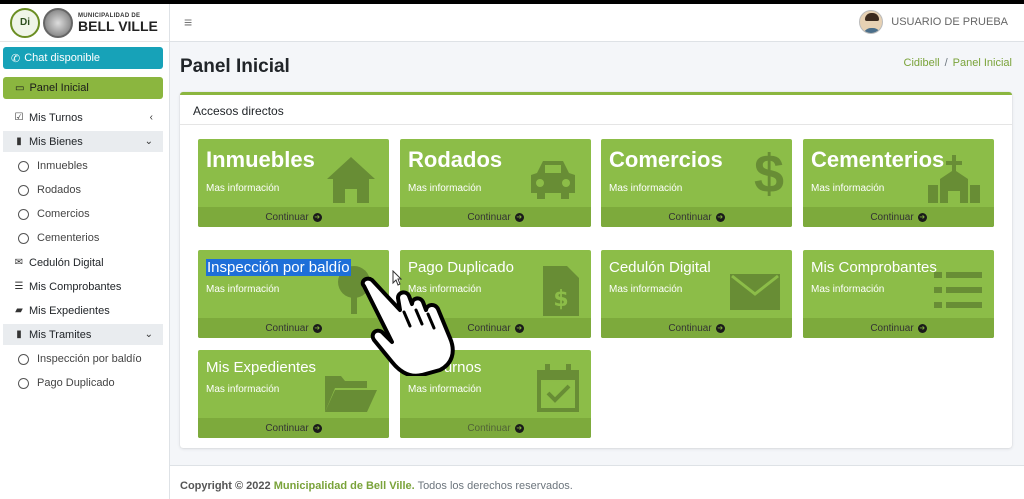 The height and width of the screenshot is (499, 1024). What do you see at coordinates (225, 486) in the screenshot?
I see `copyright-text: Copyright © 2022` at bounding box center [225, 486].